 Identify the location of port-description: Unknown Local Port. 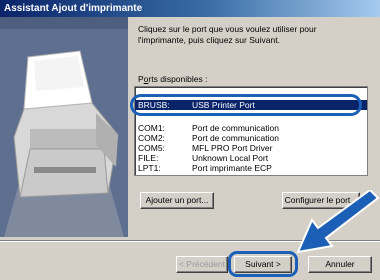
(230, 158).